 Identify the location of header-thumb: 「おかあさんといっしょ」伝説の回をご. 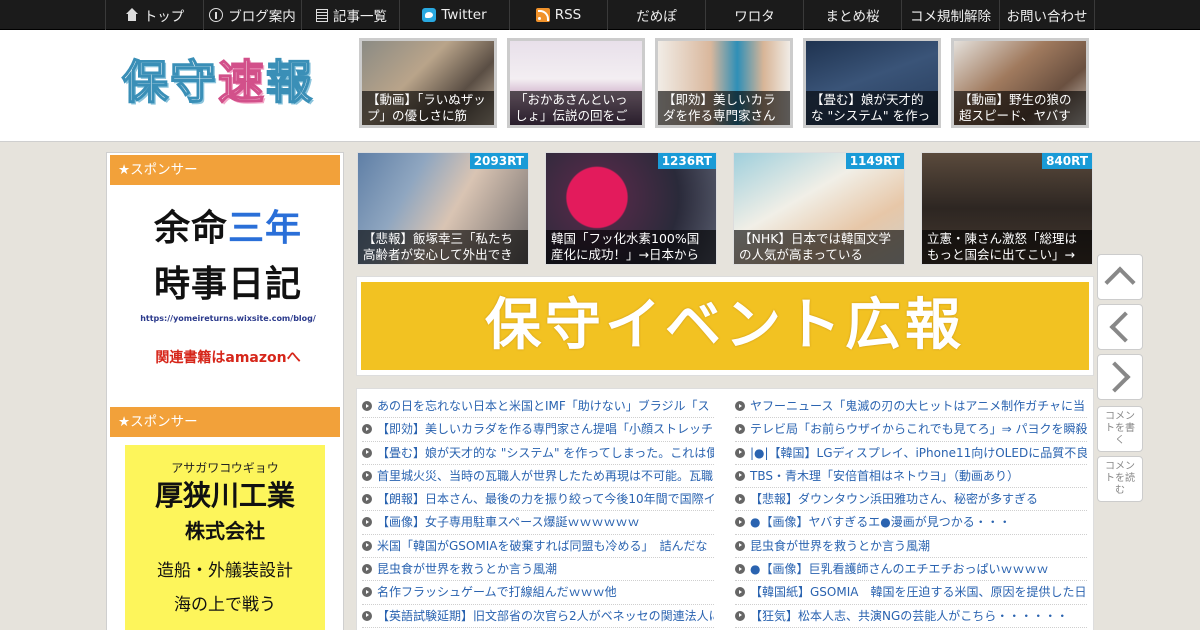
(576, 83).